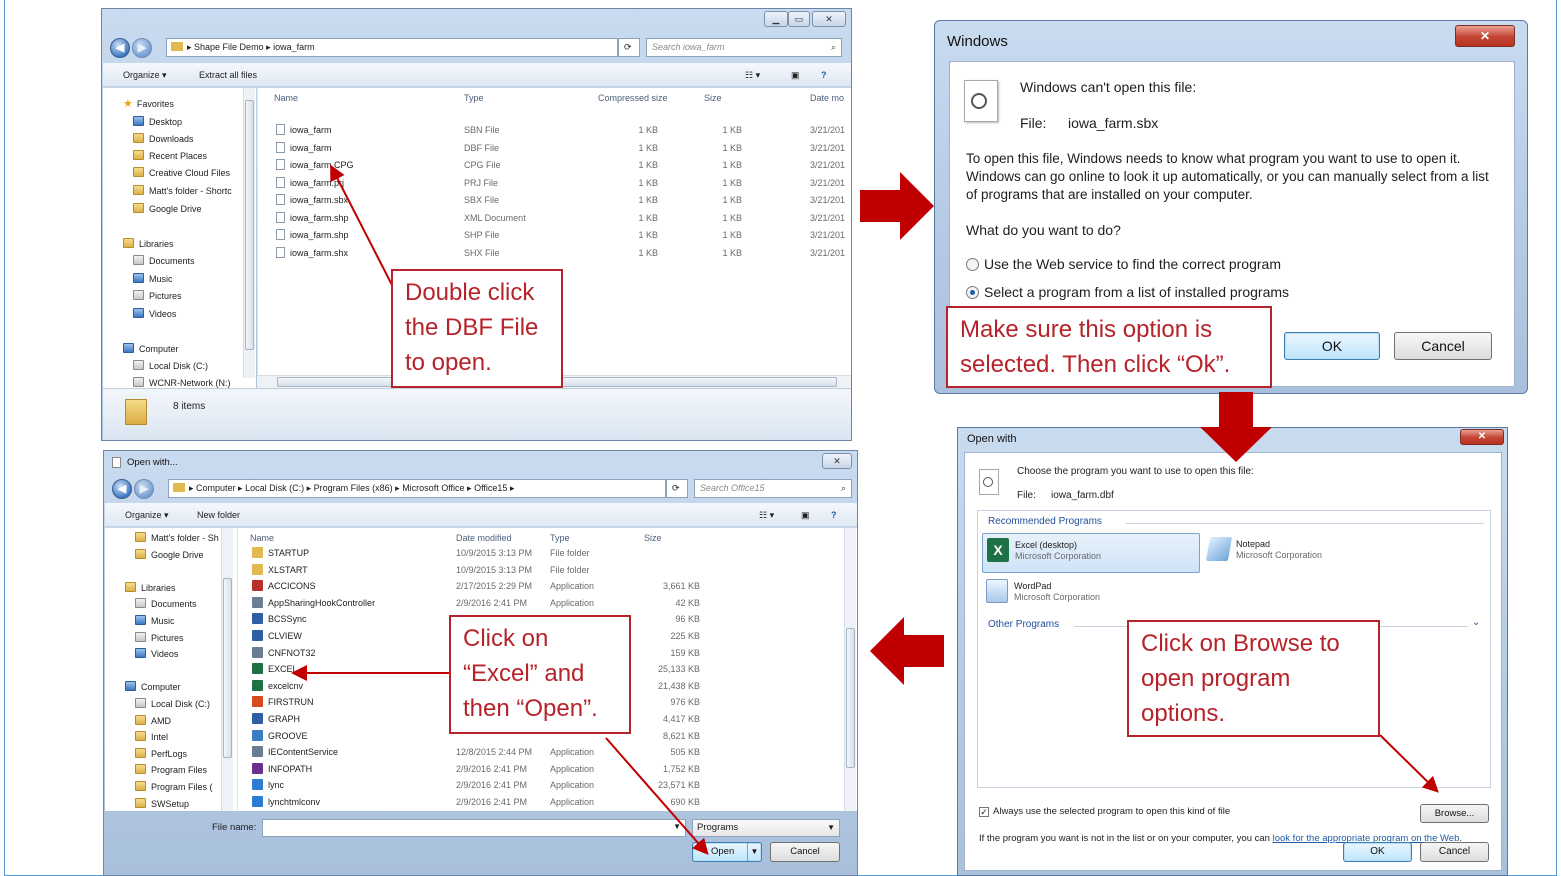 The height and width of the screenshot is (876, 1561). Describe the element at coordinates (1253, 678) in the screenshot. I see `callout-browse: Click on Browse to open program options.` at that location.